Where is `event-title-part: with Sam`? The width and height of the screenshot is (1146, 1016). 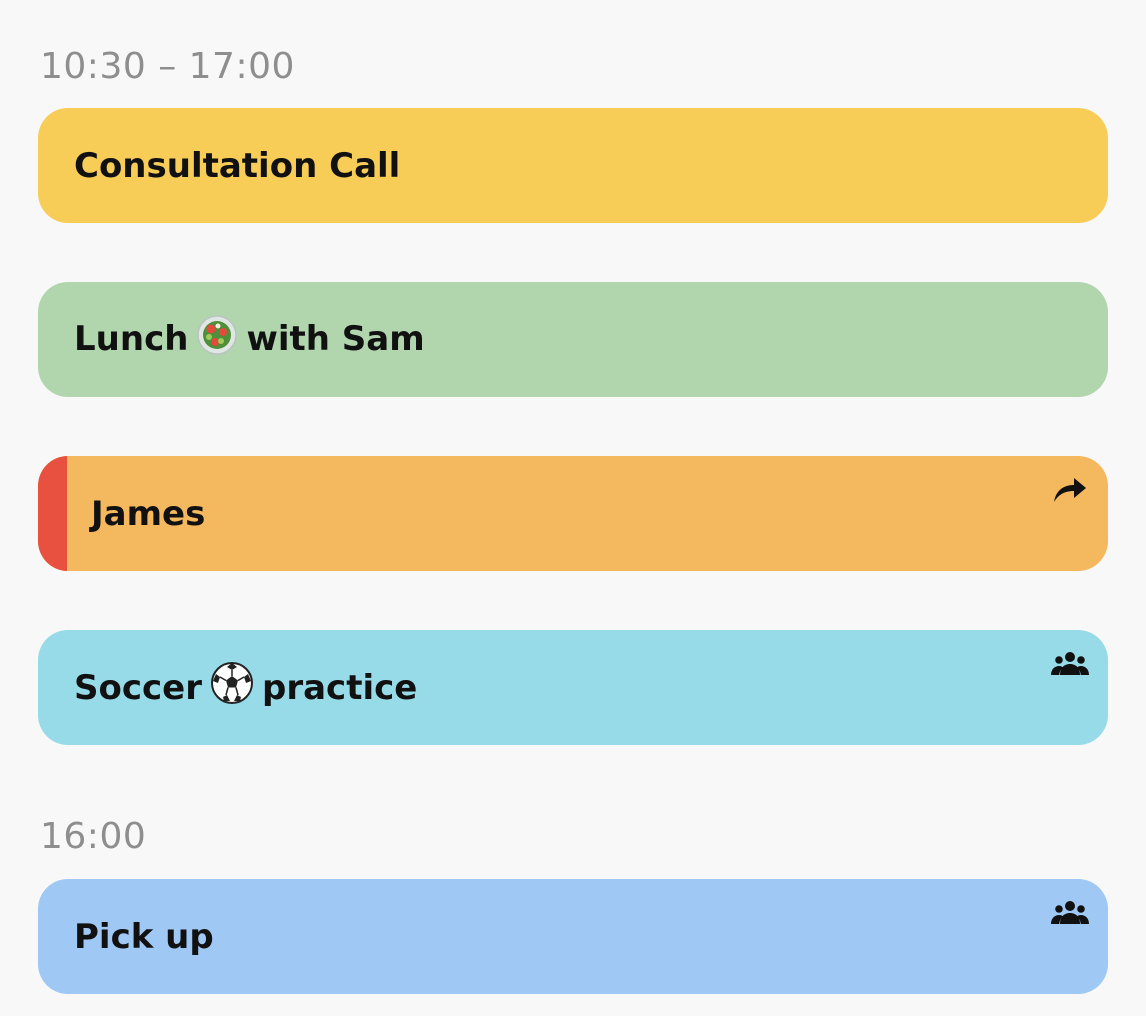
event-title-part: with Sam is located at coordinates (335, 339).